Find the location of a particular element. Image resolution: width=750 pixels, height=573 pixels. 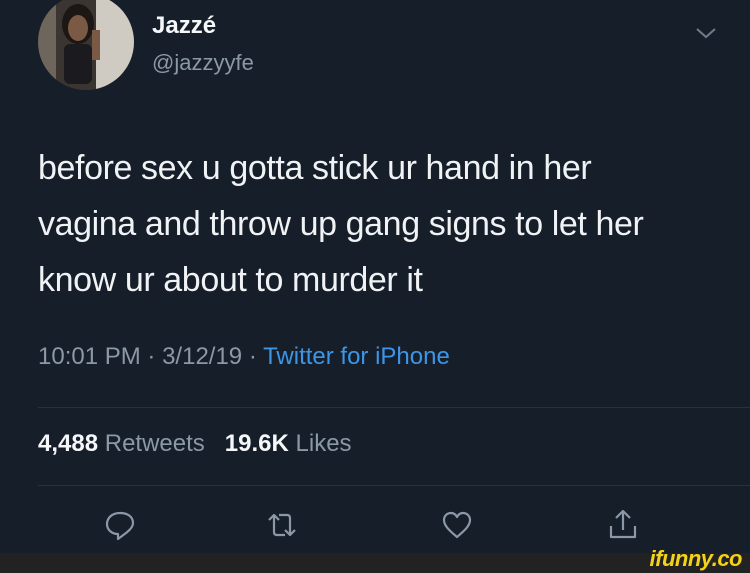

tweet-source-link: Twitter for iPhone is located at coordinates (356, 356).